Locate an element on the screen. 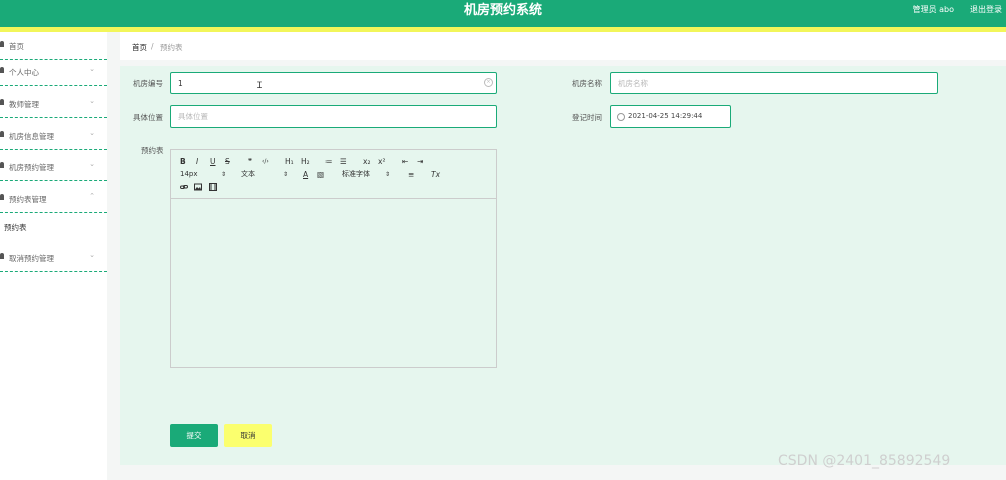 The width and height of the screenshot is (1006, 480). csdn-watermark: CSDN @2401_85892549 is located at coordinates (864, 461).